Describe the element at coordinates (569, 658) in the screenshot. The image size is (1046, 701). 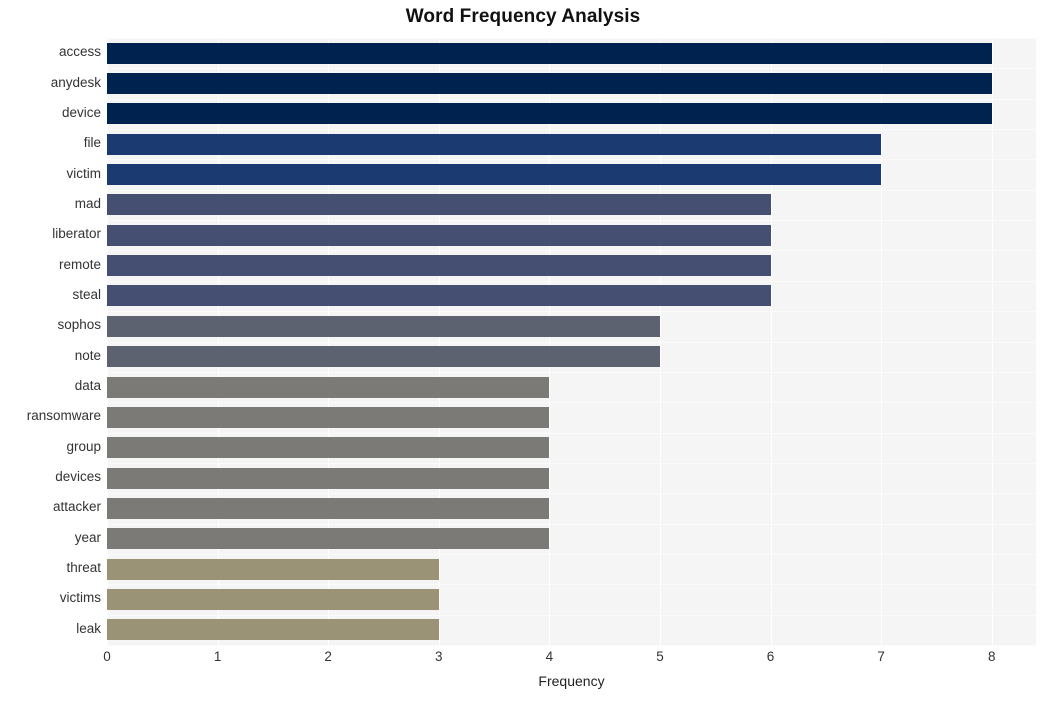
I see `x-axis-tick-labels: 0 1 2 3 4 5 6 7 8` at that location.